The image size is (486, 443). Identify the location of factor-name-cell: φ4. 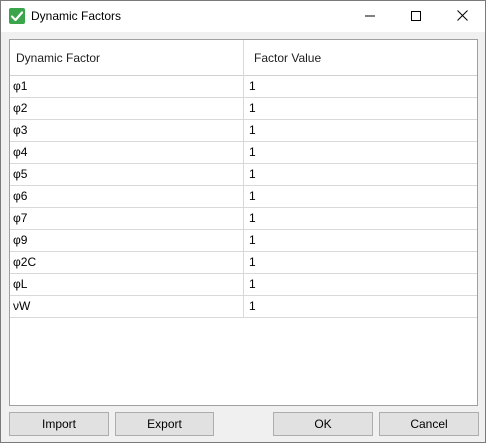
(127, 152).